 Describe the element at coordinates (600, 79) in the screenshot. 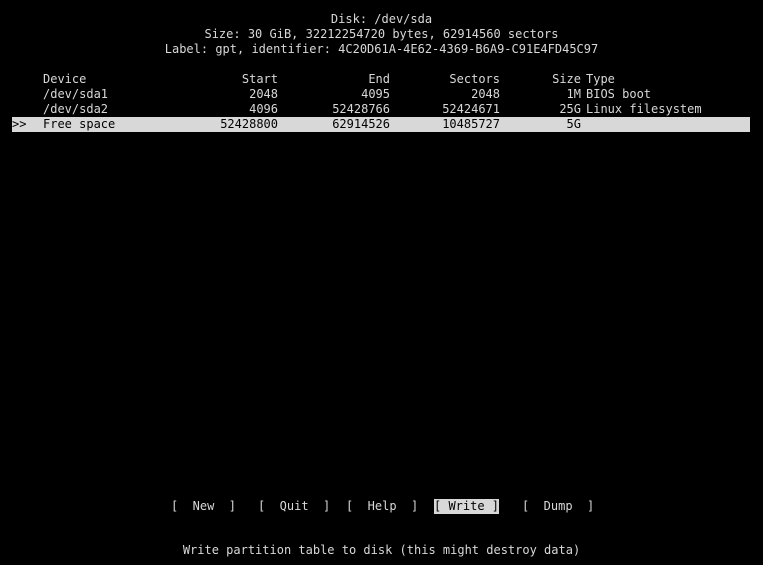

I see `column-type: Type` at that location.